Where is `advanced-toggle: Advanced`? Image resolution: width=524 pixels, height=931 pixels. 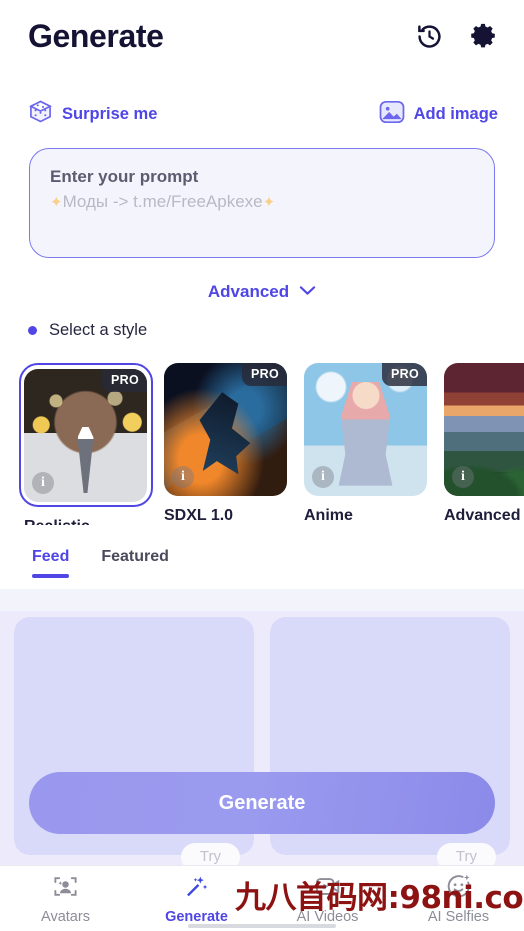 advanced-toggle: Advanced is located at coordinates (262, 292).